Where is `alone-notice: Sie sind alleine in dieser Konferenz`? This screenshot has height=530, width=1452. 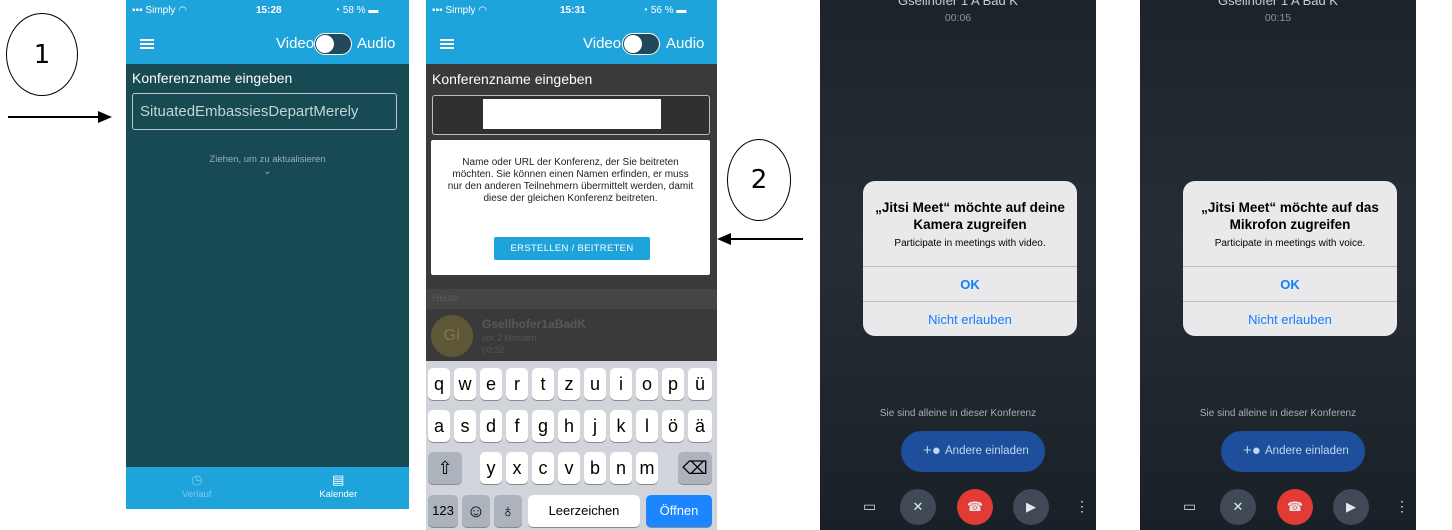
alone-notice: Sie sind alleine in dieser Konferenz is located at coordinates (958, 413).